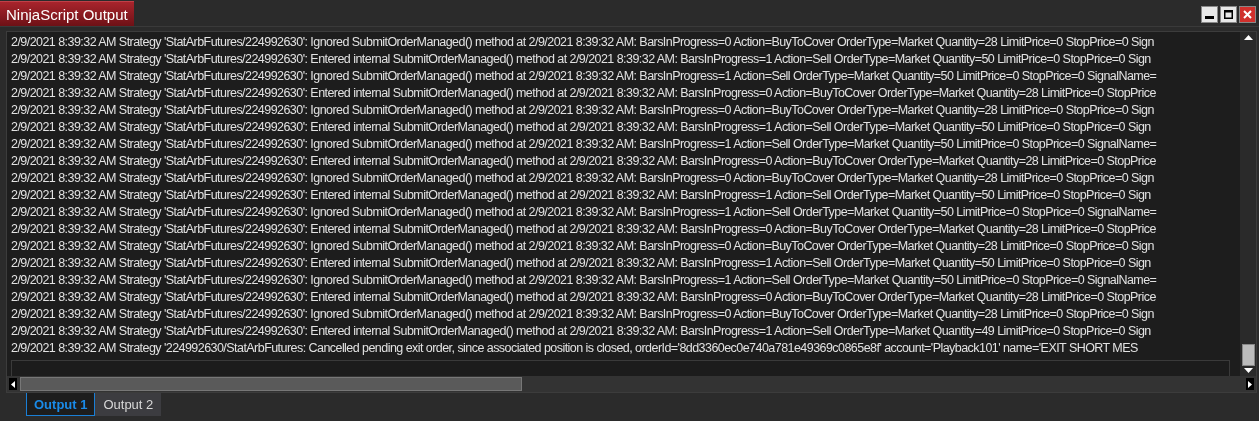  I want to click on maximize-icon, so click(1228, 14).